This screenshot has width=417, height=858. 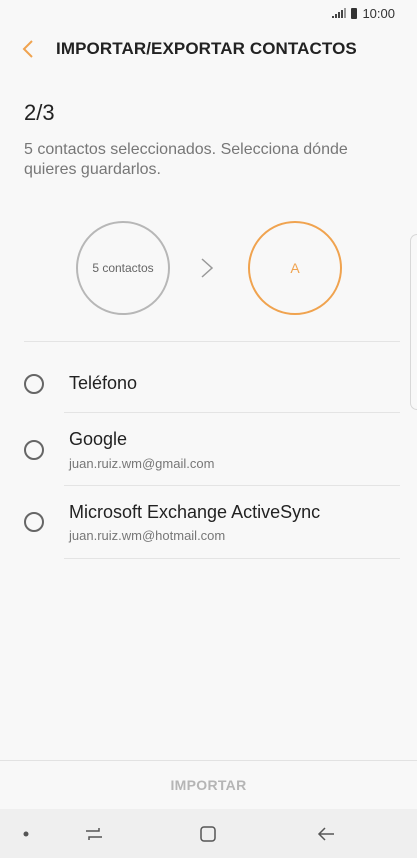 What do you see at coordinates (208, 449) in the screenshot?
I see `option-google: Google juan.ruiz.wm@gmail.com` at bounding box center [208, 449].